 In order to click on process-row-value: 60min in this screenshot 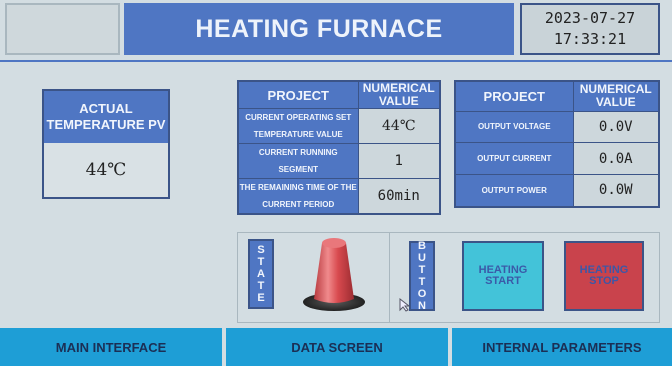, I will do `click(399, 196)`.